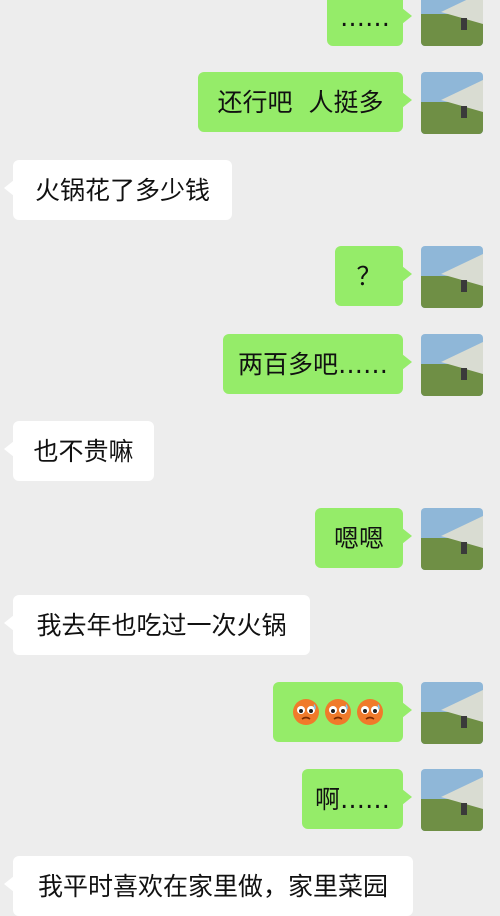  What do you see at coordinates (161, 625) in the screenshot?
I see `message-text: 我去年也吃过一次火锅` at bounding box center [161, 625].